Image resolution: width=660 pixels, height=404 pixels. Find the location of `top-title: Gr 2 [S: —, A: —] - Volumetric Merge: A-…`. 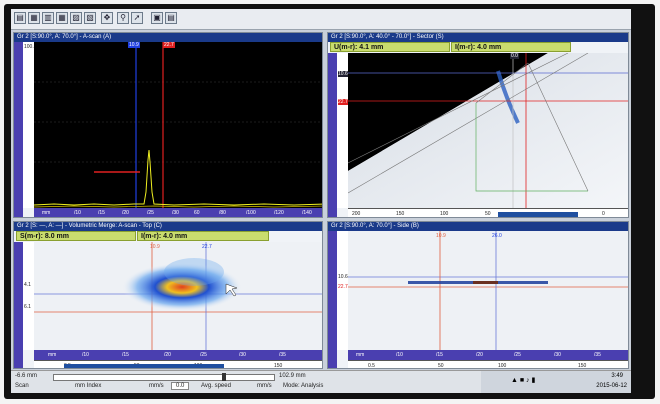

top-title: Gr 2 [S: —, A: —] - Volumetric Merge: A-… is located at coordinates (168, 226).